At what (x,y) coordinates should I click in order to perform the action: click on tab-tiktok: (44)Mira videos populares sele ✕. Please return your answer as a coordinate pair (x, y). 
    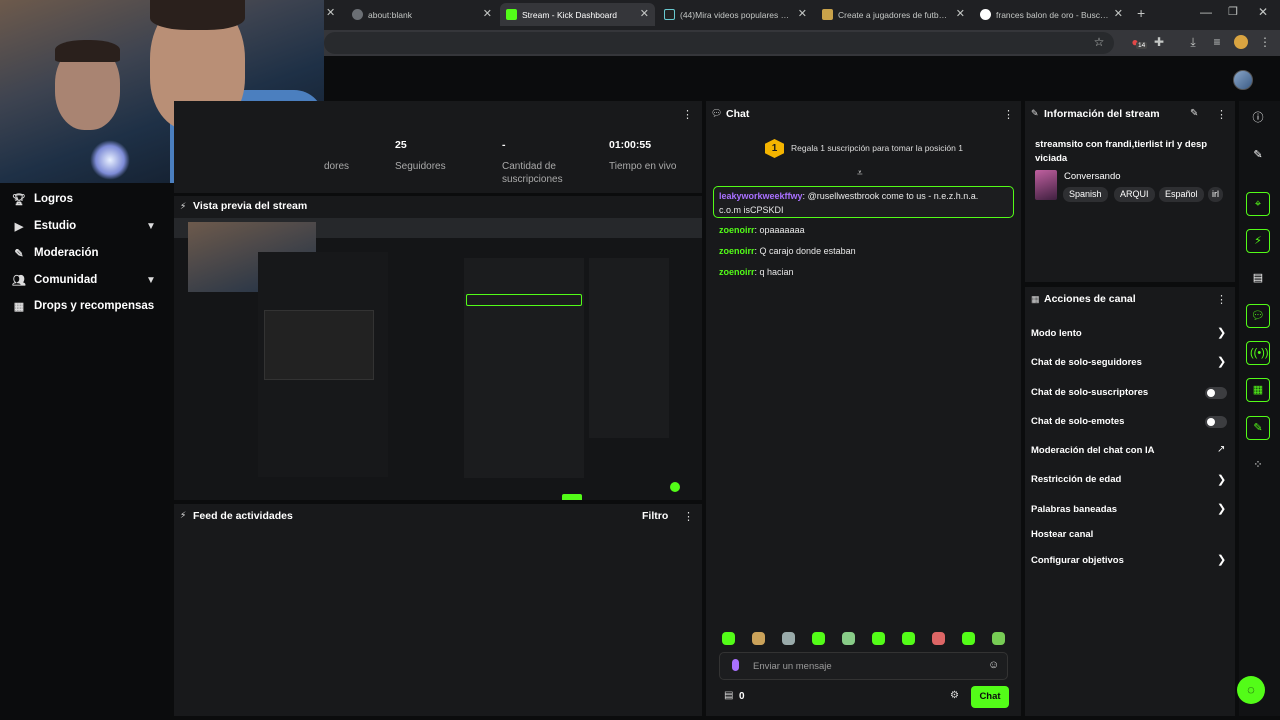
    Looking at the image, I should click on (735, 14).